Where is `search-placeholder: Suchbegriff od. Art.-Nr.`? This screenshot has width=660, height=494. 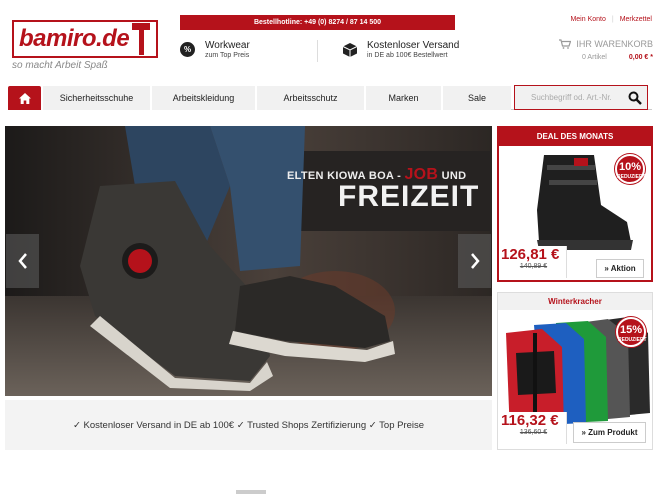
search-placeholder: Suchbegriff od. Art.-Nr. is located at coordinates (571, 97).